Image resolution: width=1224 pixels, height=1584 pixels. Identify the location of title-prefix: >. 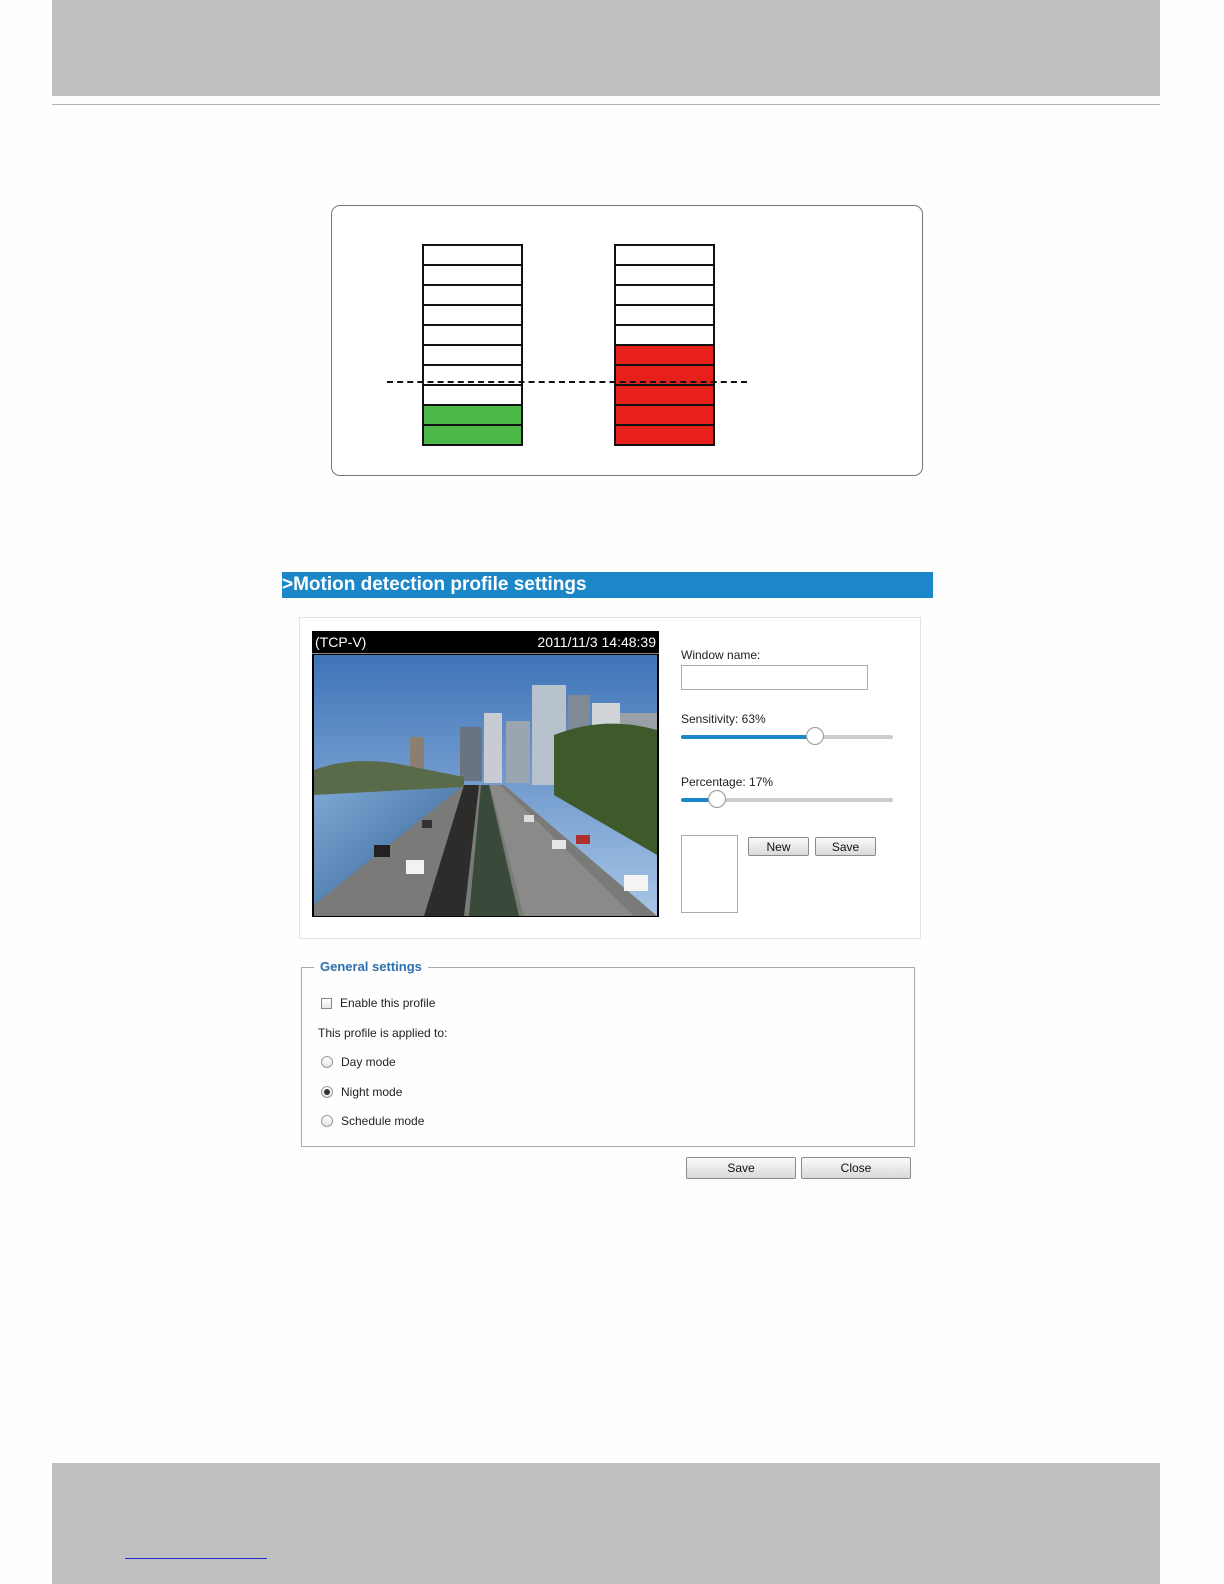
(288, 584).